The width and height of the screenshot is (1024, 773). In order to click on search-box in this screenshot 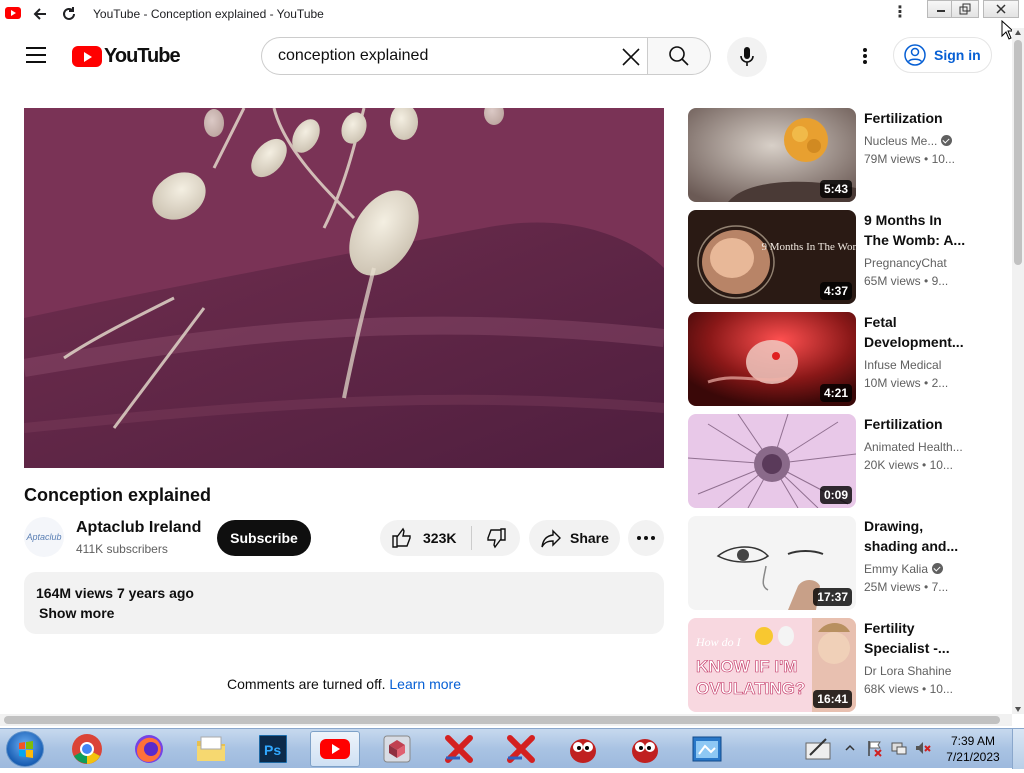, I will do `click(454, 56)`.